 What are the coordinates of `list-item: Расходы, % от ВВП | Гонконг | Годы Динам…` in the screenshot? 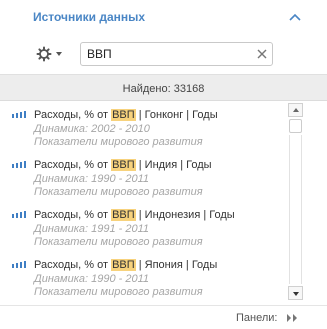 It's located at (152, 126).